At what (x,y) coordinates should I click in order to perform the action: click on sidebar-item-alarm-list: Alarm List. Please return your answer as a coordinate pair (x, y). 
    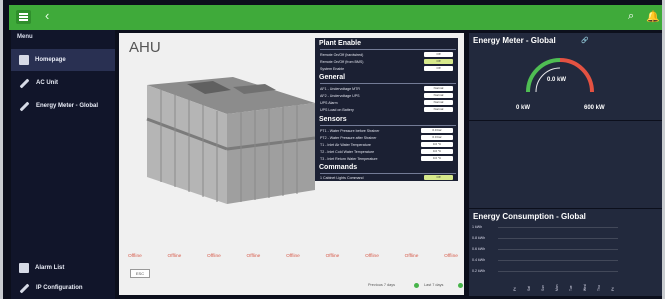
    Looking at the image, I should click on (63, 268).